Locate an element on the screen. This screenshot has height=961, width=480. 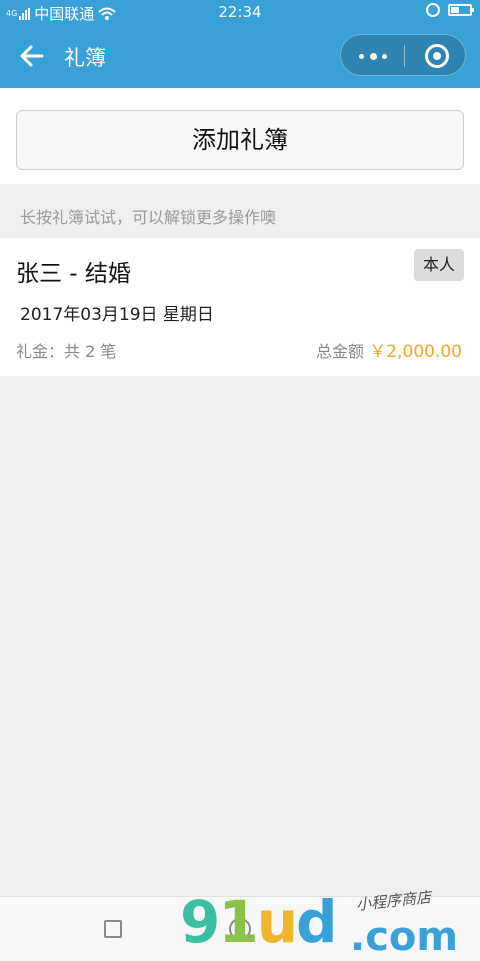
menu-capsule is located at coordinates (403, 55).